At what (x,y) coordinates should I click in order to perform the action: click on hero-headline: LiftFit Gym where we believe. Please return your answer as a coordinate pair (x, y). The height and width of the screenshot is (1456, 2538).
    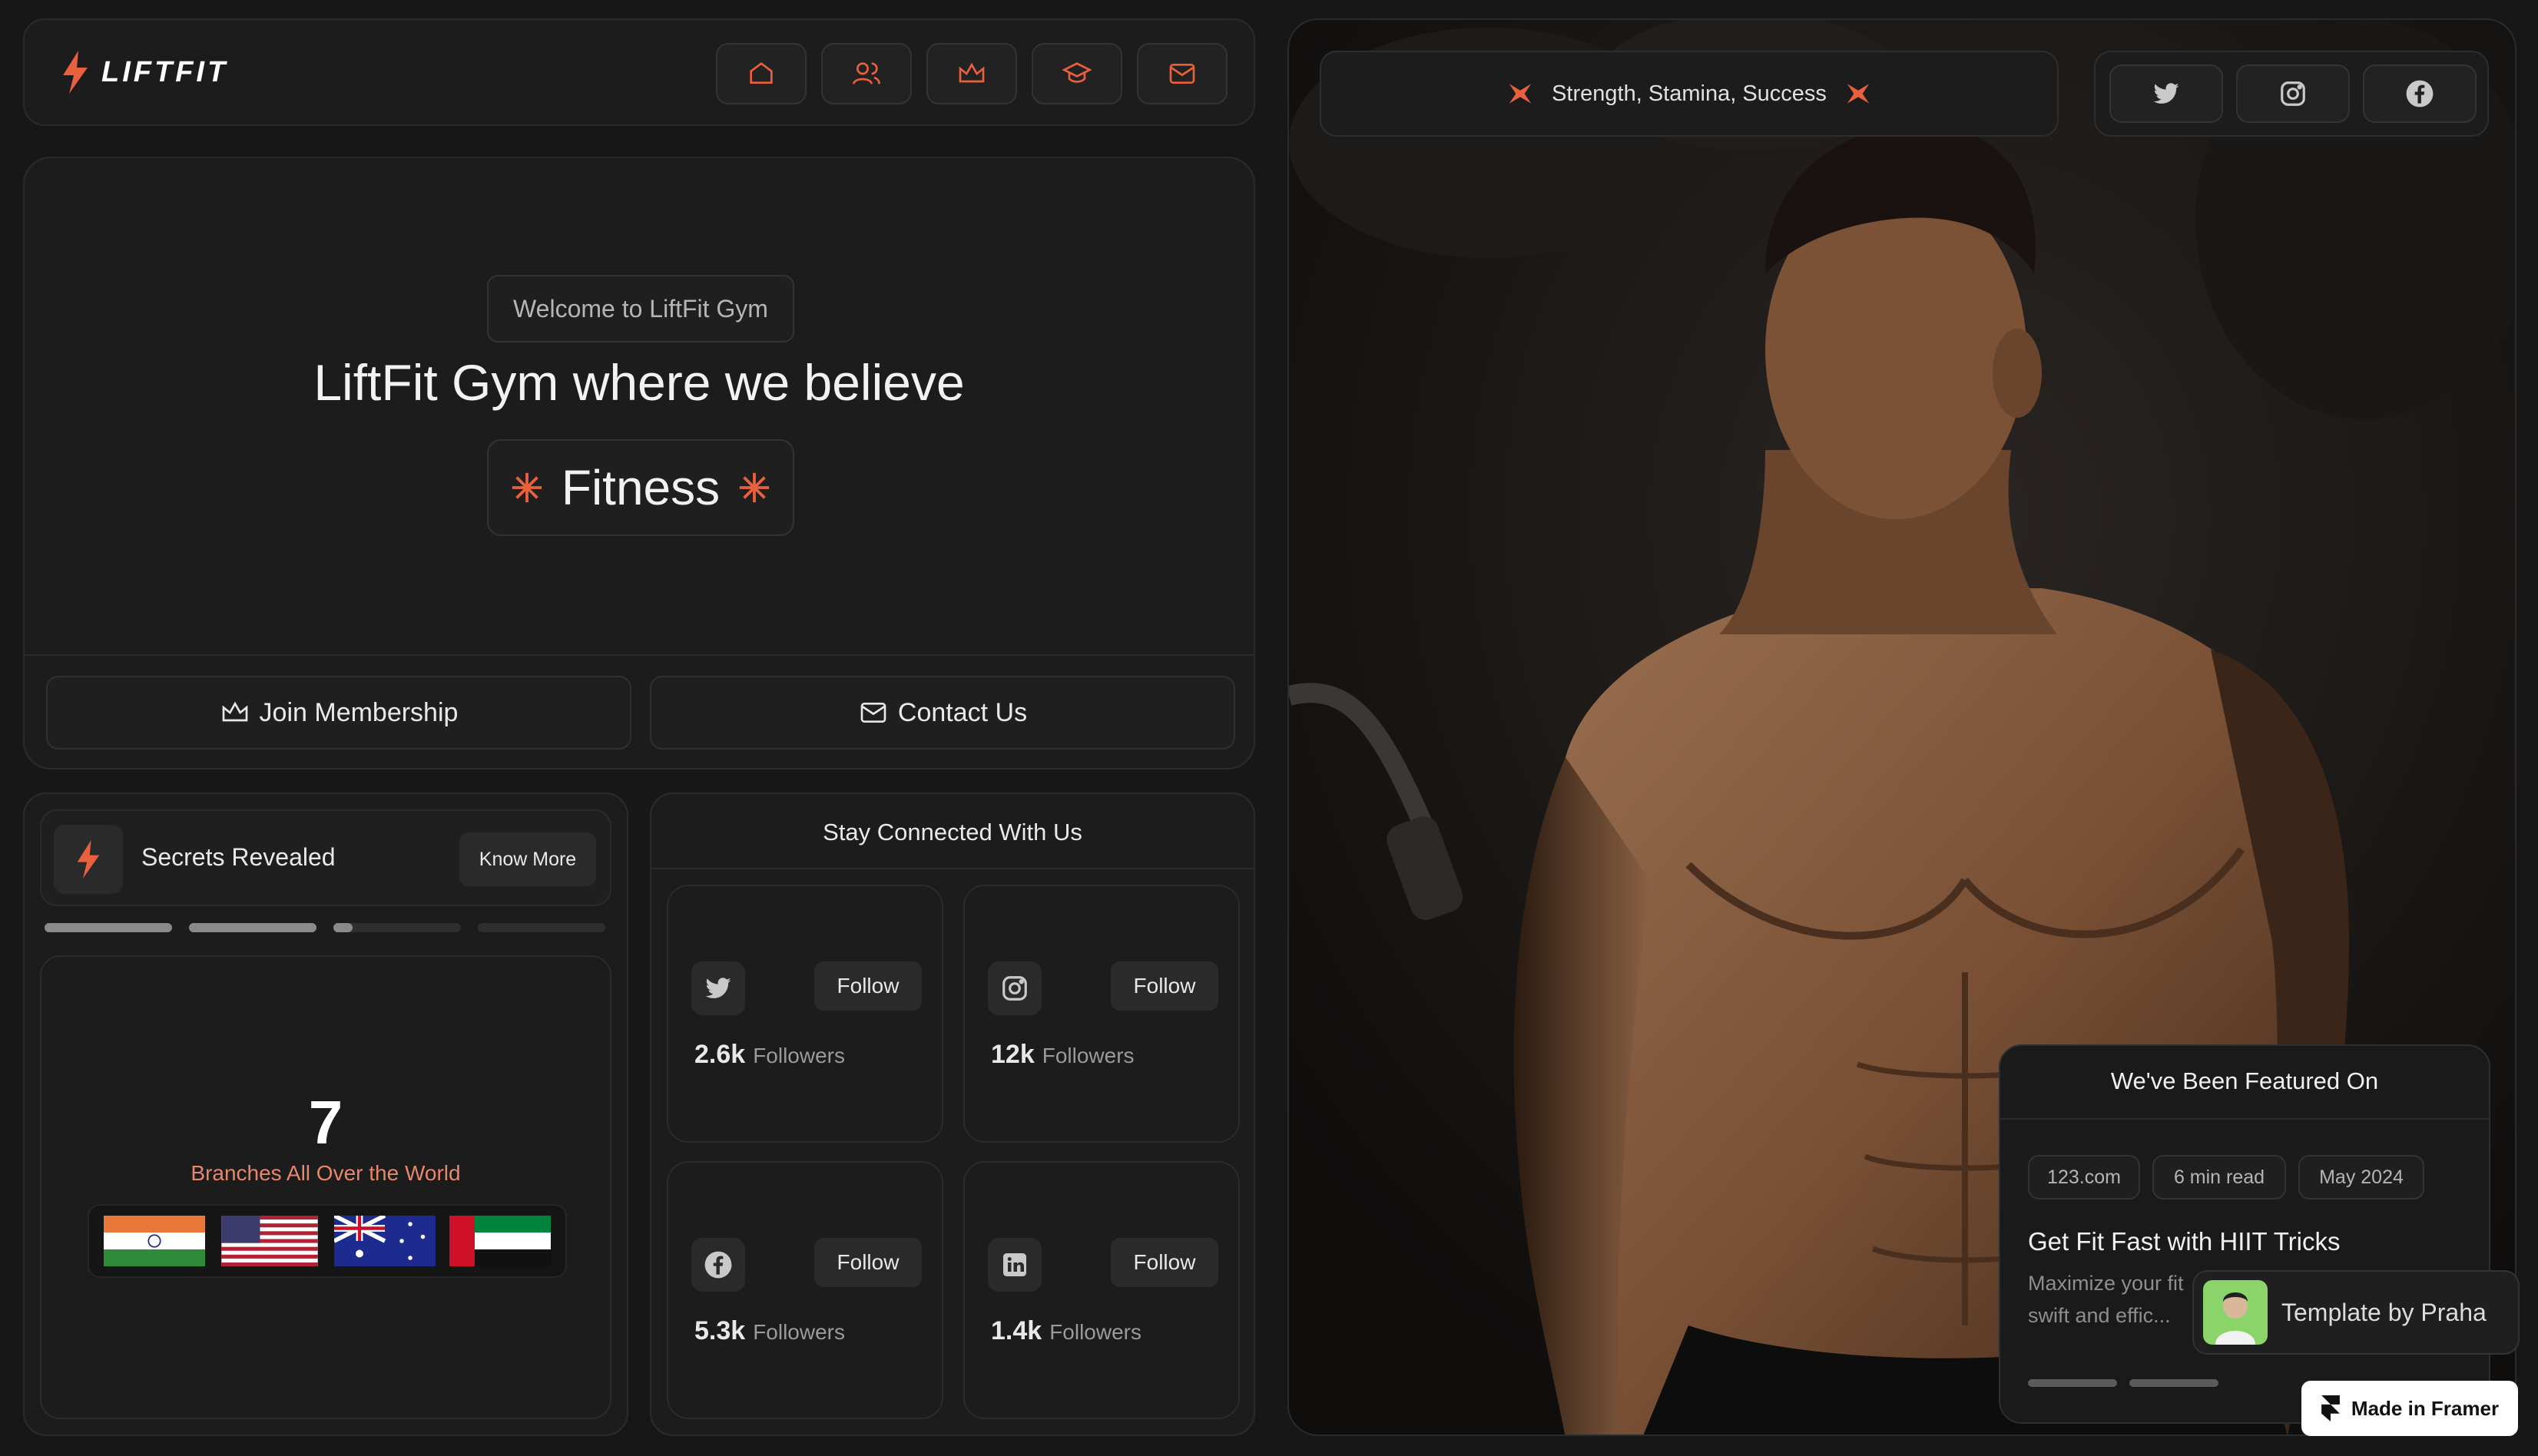
    Looking at the image, I should click on (639, 382).